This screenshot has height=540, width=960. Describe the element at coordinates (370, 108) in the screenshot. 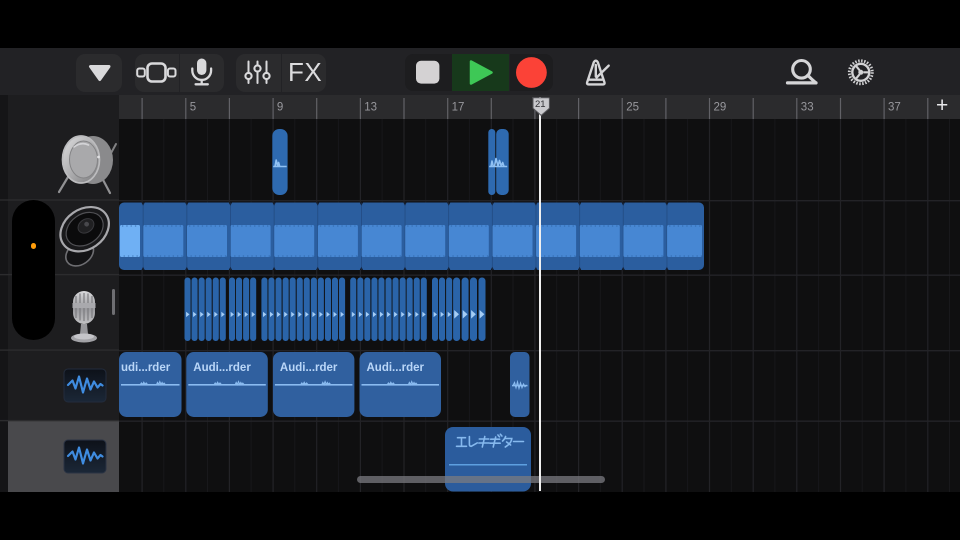

I see `svg-text: 13` at that location.